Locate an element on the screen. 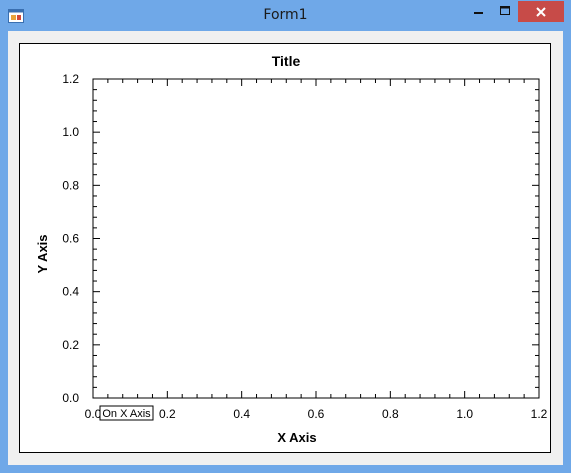 The height and width of the screenshot is (473, 571). y-tick-label: 1.2 is located at coordinates (70, 79).